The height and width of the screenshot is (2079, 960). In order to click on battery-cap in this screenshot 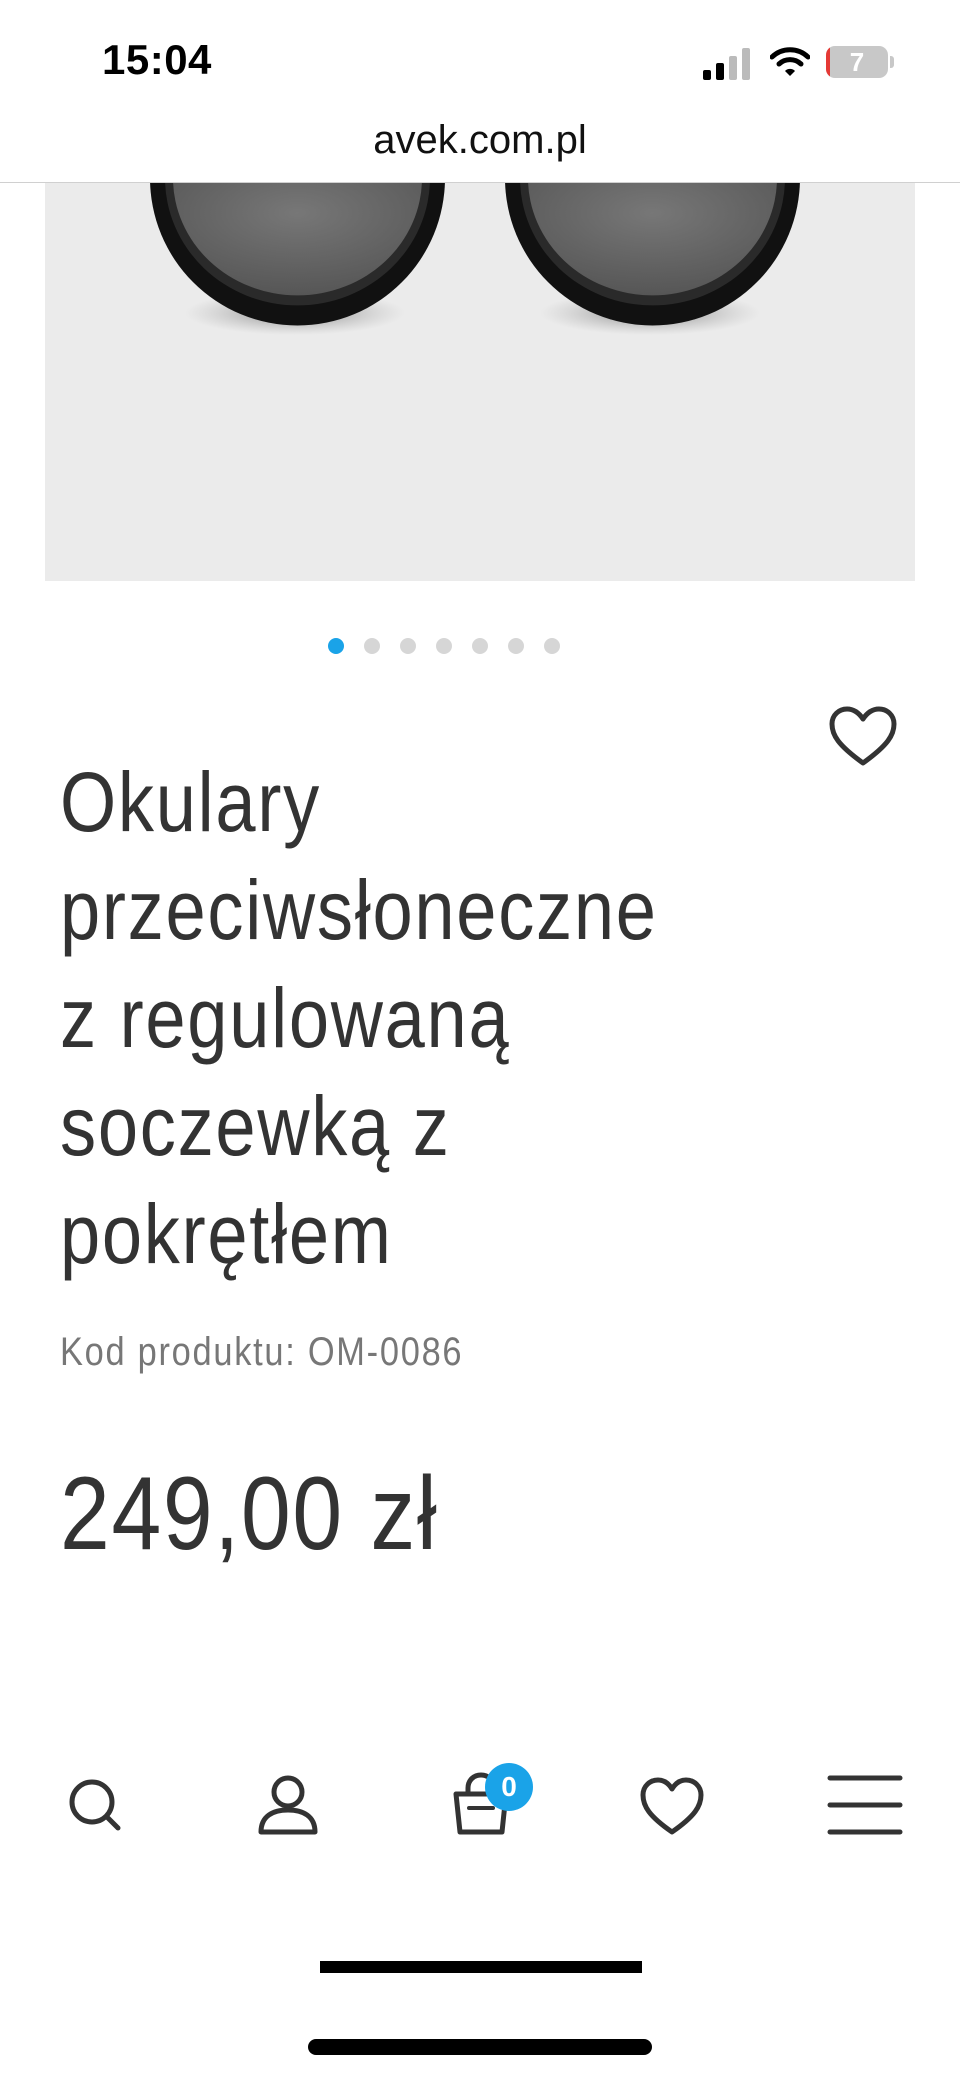, I will do `click(892, 62)`.